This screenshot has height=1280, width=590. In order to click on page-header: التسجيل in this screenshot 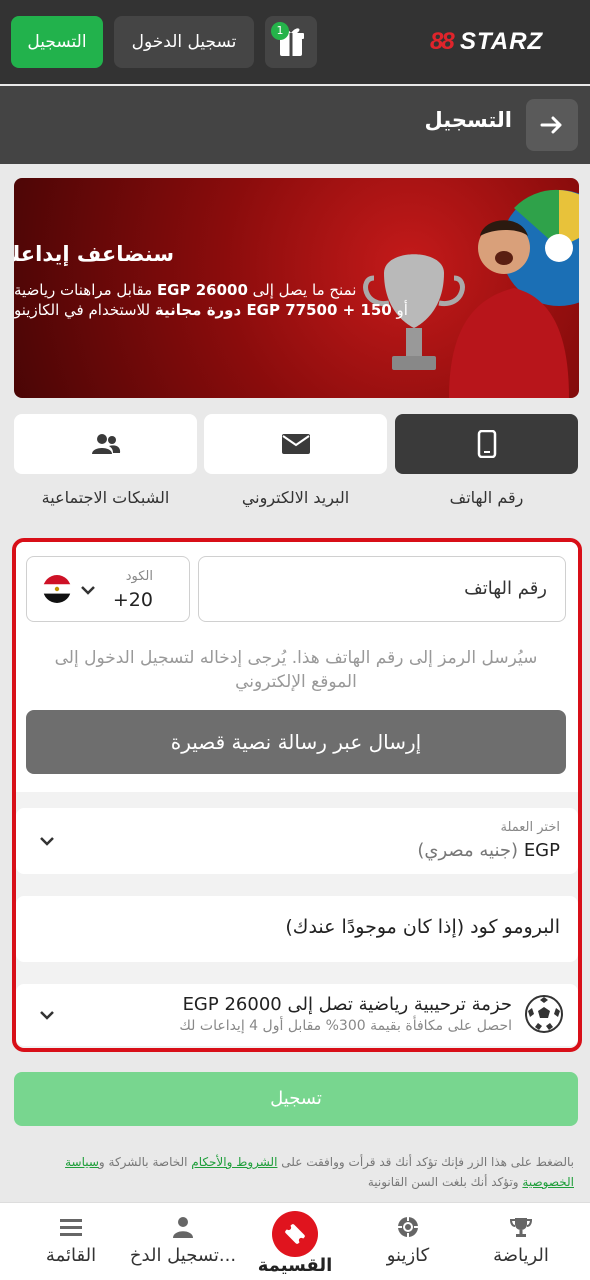, I will do `click(295, 125)`.